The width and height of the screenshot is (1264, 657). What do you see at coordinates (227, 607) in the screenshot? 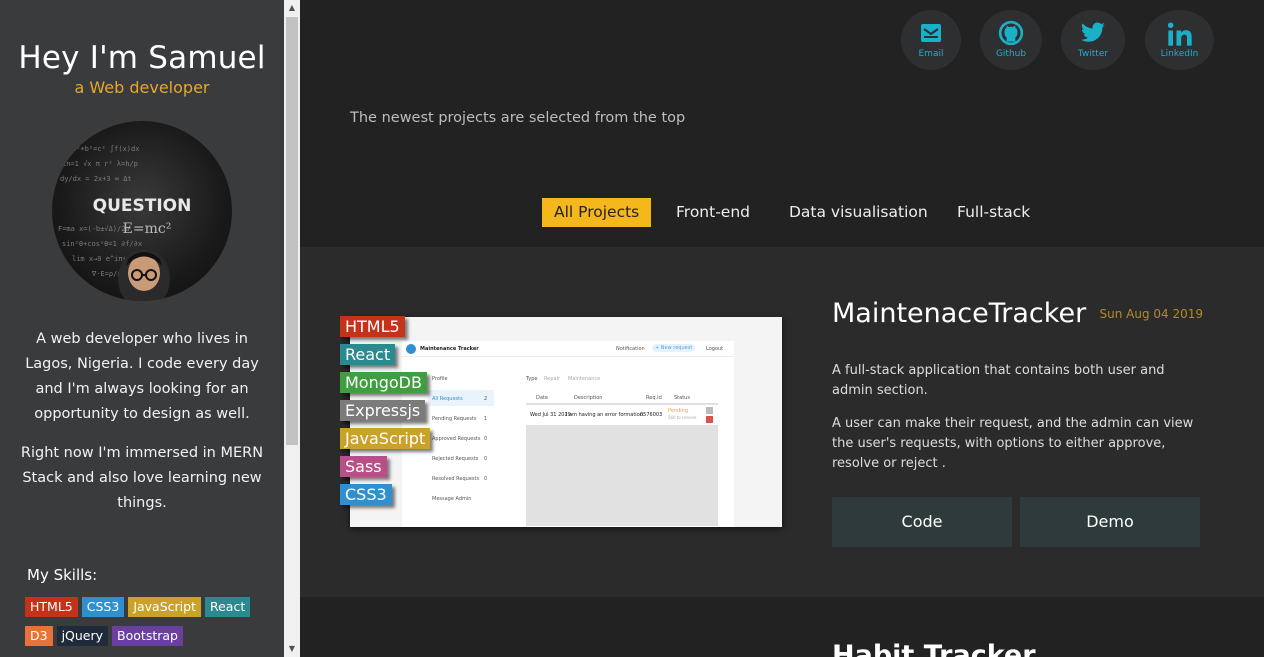
I see `skill-chip: React` at bounding box center [227, 607].